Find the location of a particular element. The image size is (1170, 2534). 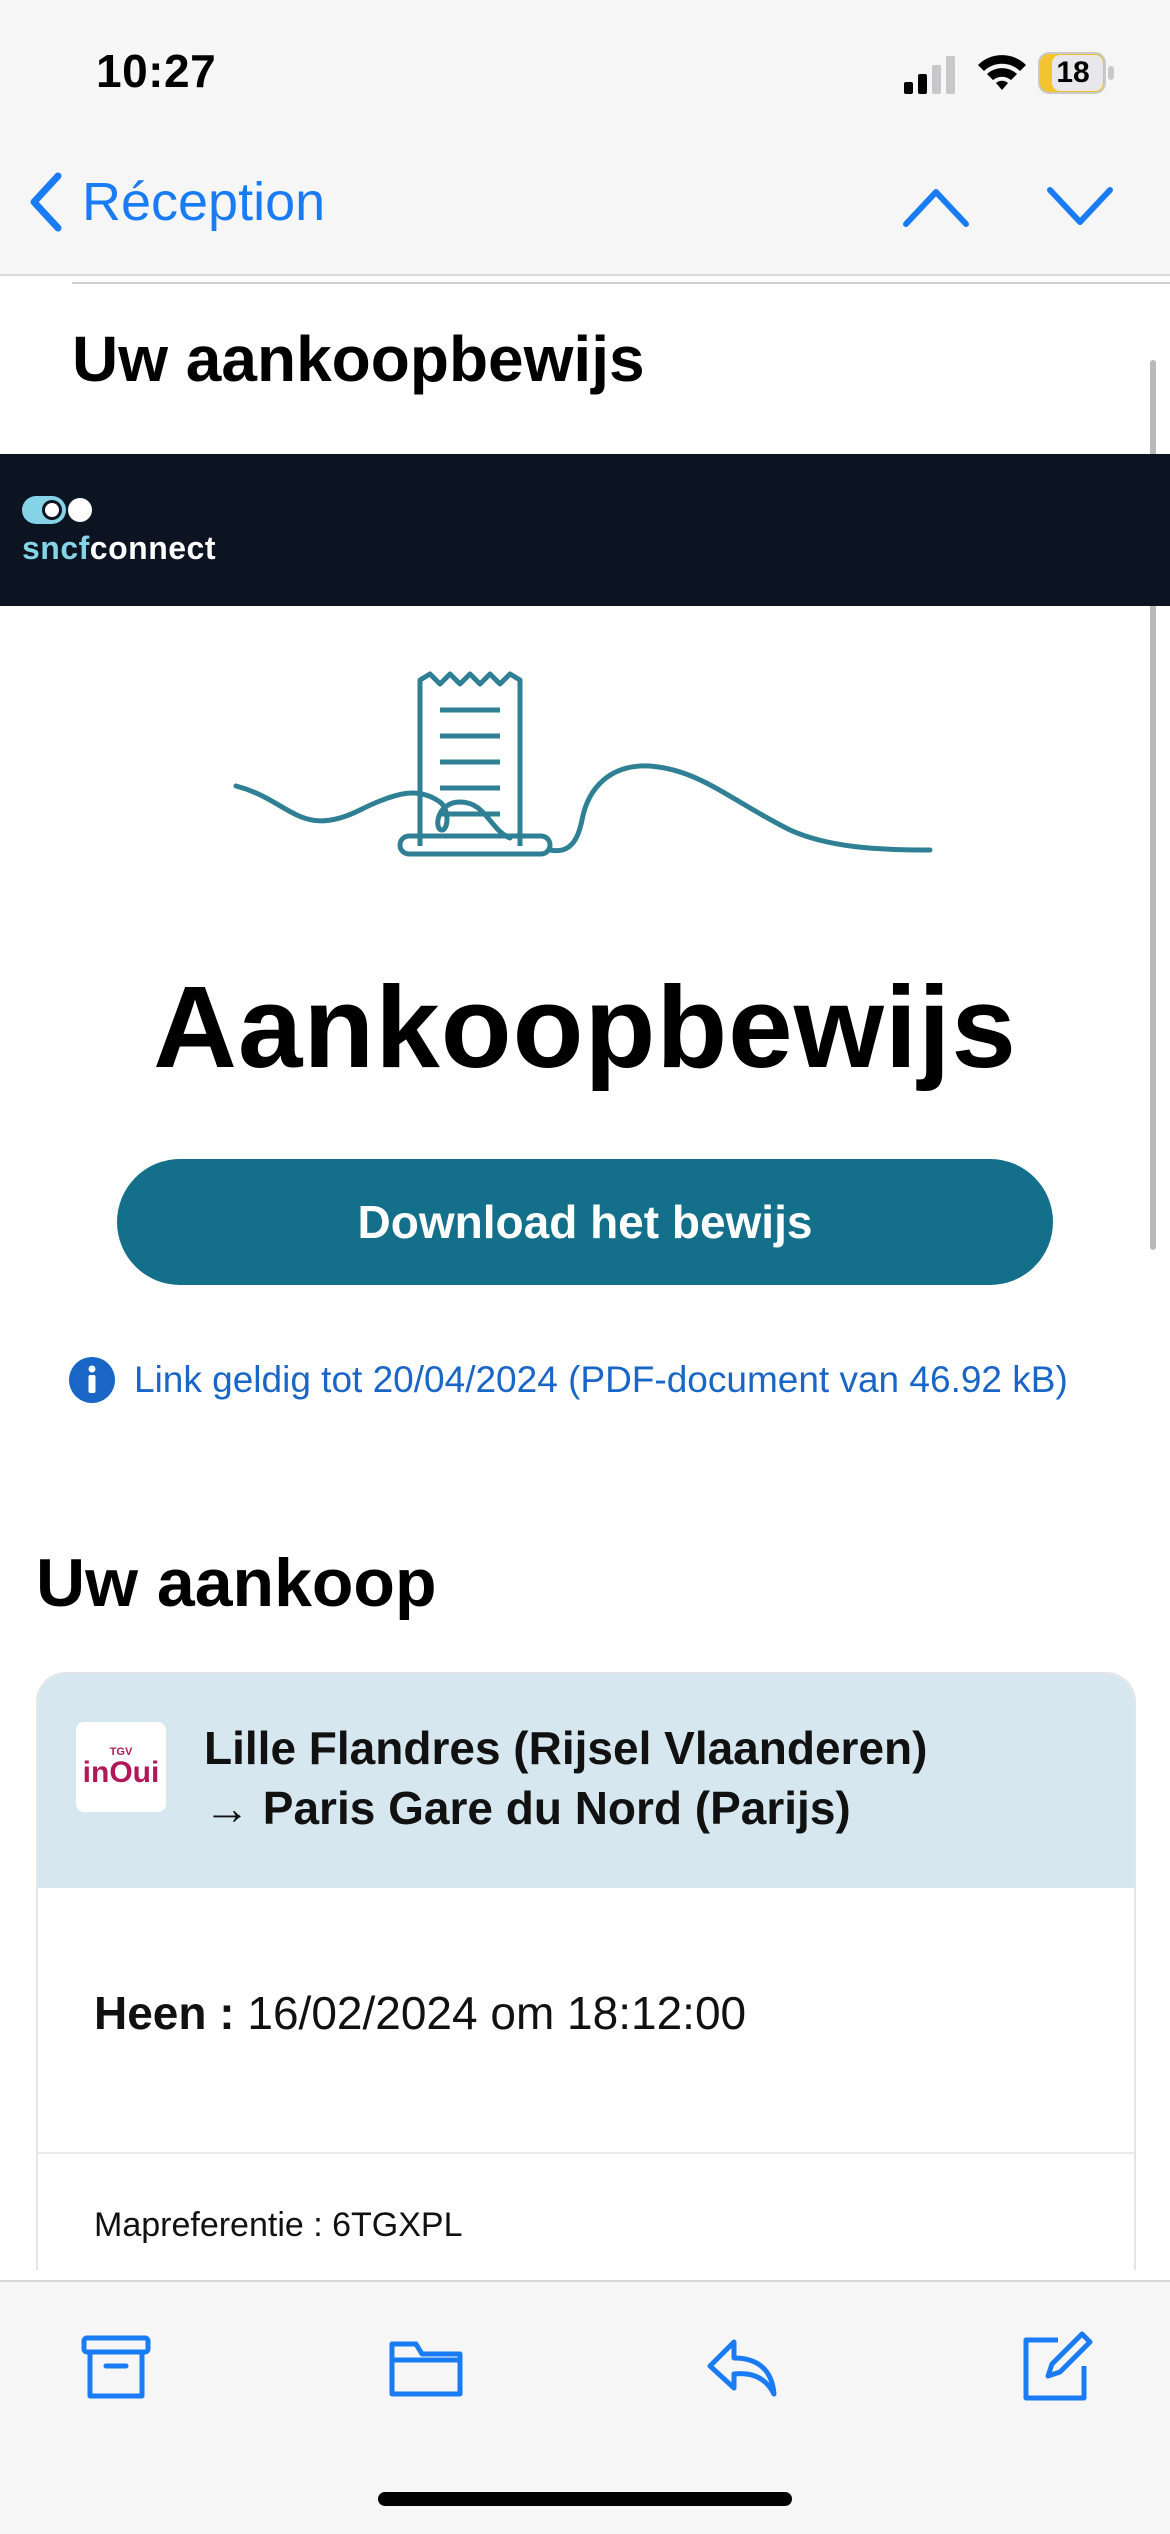

toggle-logo-icon is located at coordinates (57, 510).